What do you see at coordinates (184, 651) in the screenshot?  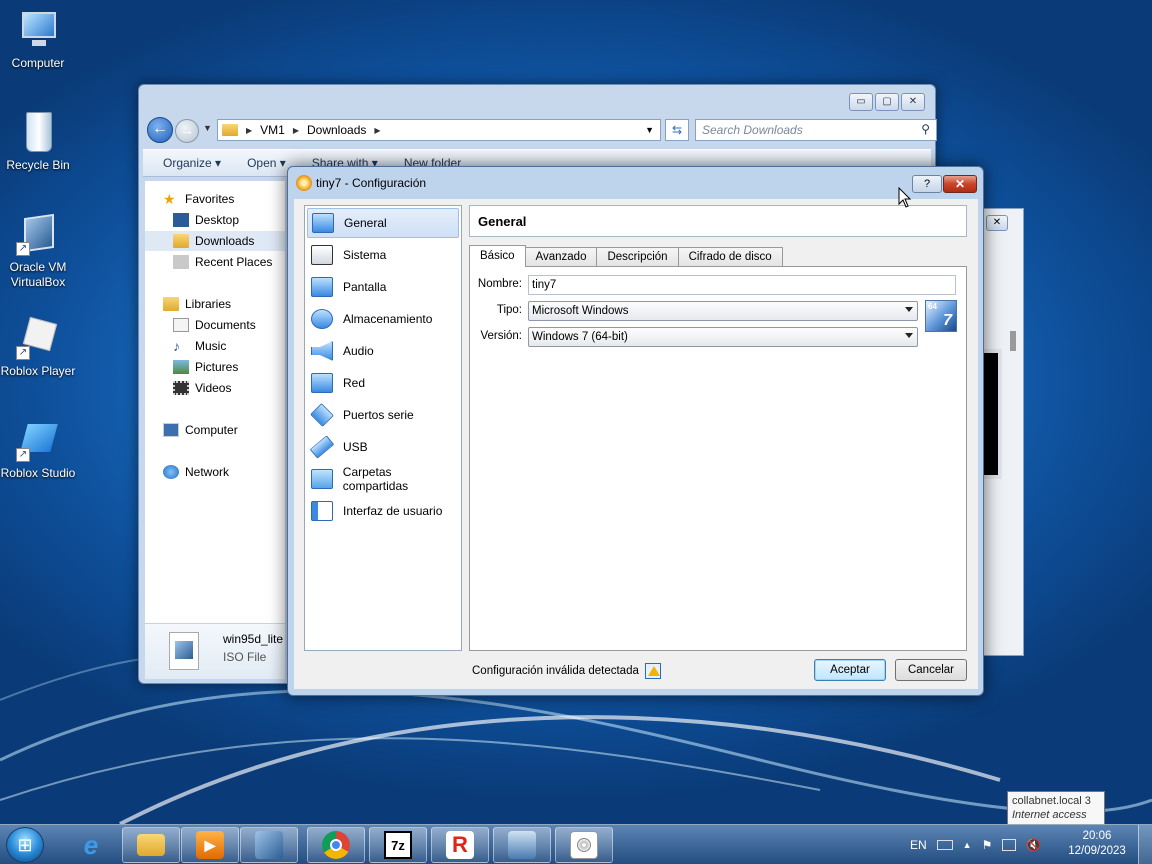 I see `iso-file-icon` at bounding box center [184, 651].